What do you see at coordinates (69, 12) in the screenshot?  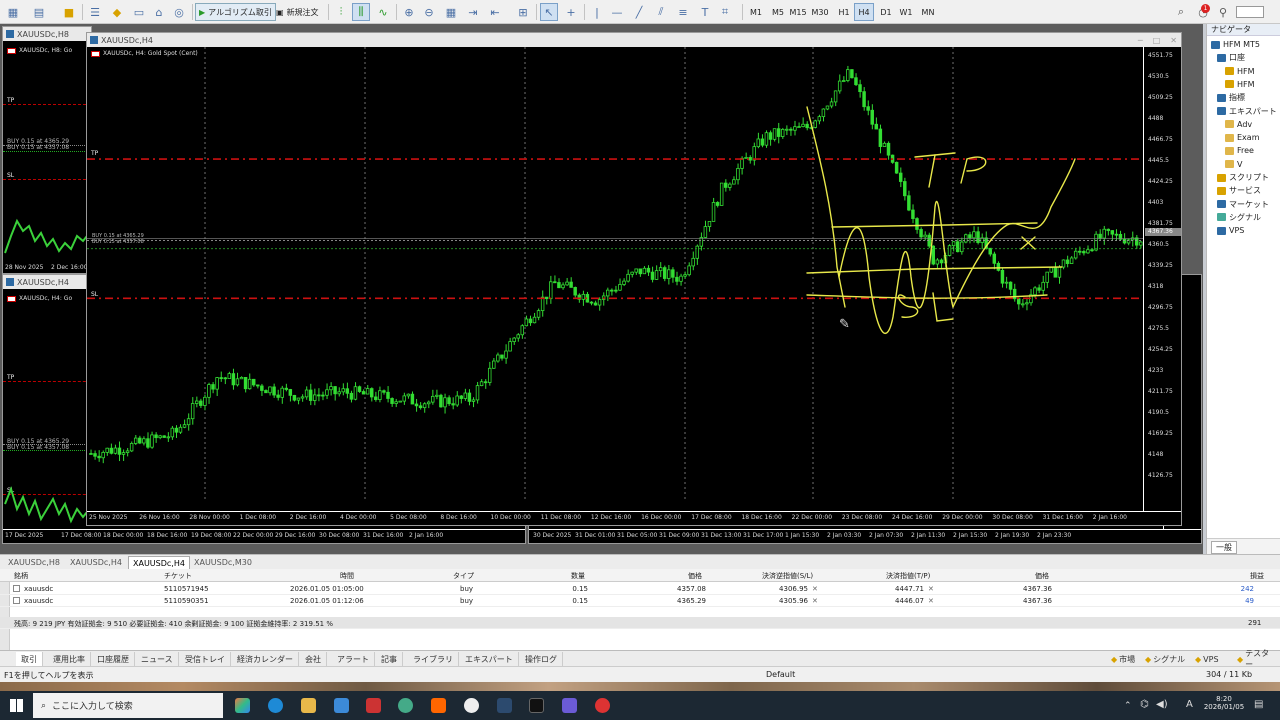 I see `market-watch-icon: ■` at bounding box center [69, 12].